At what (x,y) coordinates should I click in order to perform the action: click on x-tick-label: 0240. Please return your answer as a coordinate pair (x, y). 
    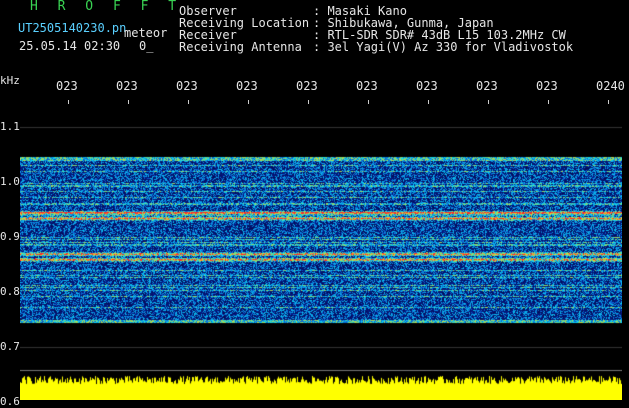
    Looking at the image, I should click on (610, 86).